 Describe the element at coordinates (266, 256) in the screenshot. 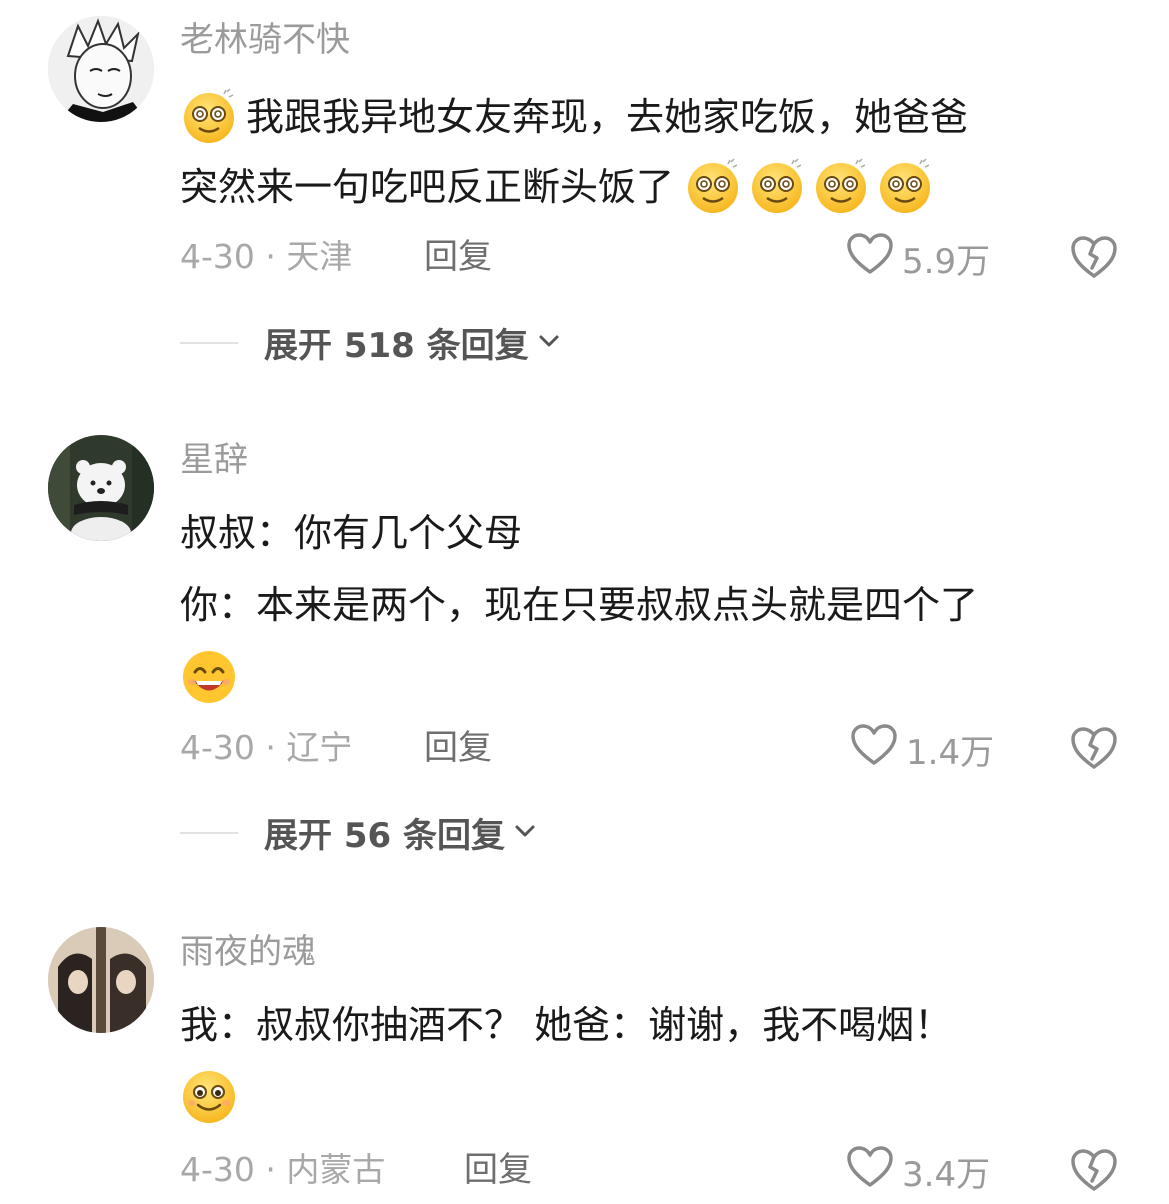

I see `comment-date-location: 4-30 · 天津` at that location.